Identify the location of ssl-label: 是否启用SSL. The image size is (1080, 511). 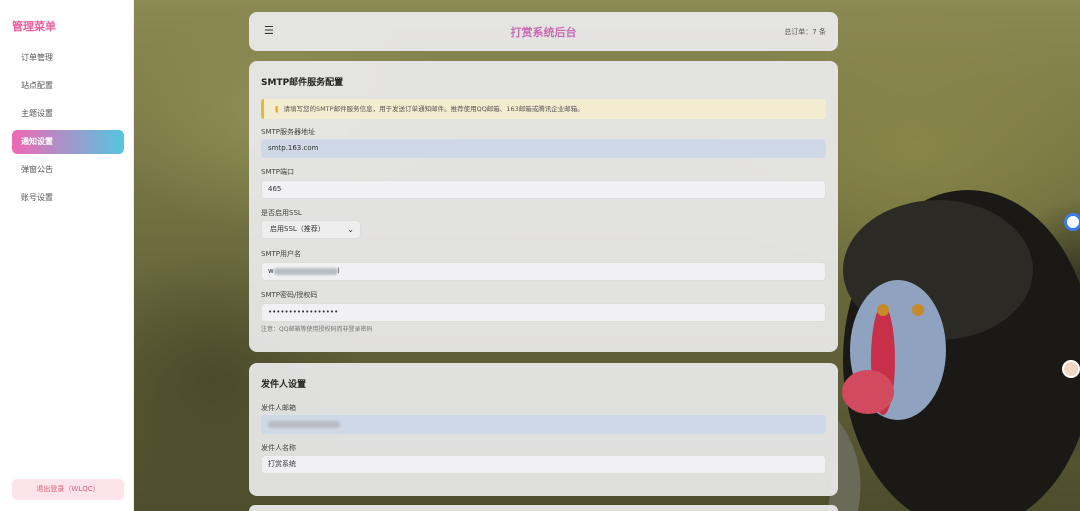
(281, 213).